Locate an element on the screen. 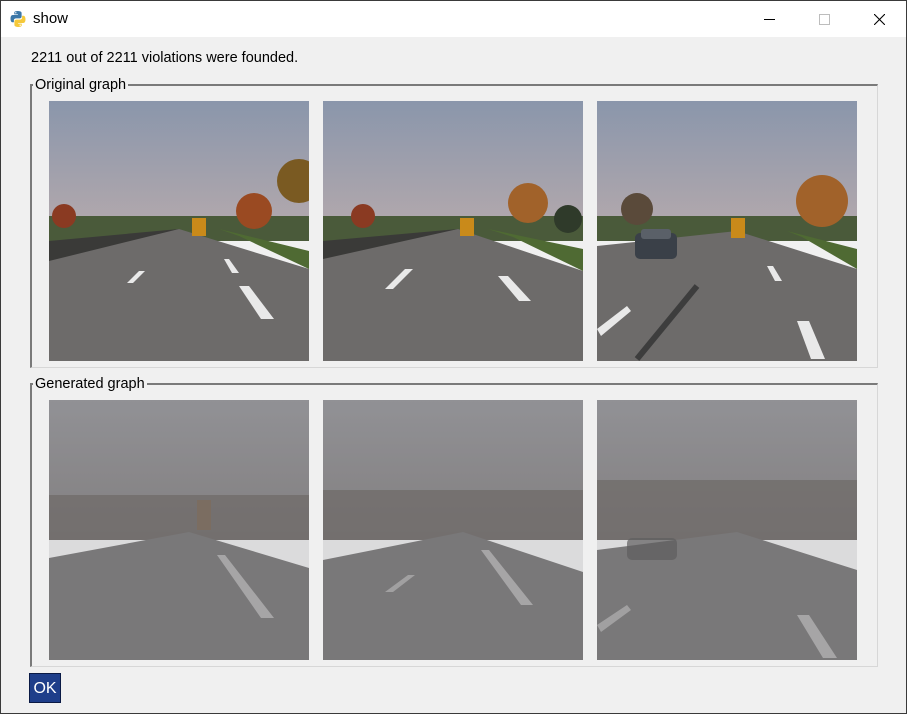 The width and height of the screenshot is (907, 714). close-icon is located at coordinates (879, 19).